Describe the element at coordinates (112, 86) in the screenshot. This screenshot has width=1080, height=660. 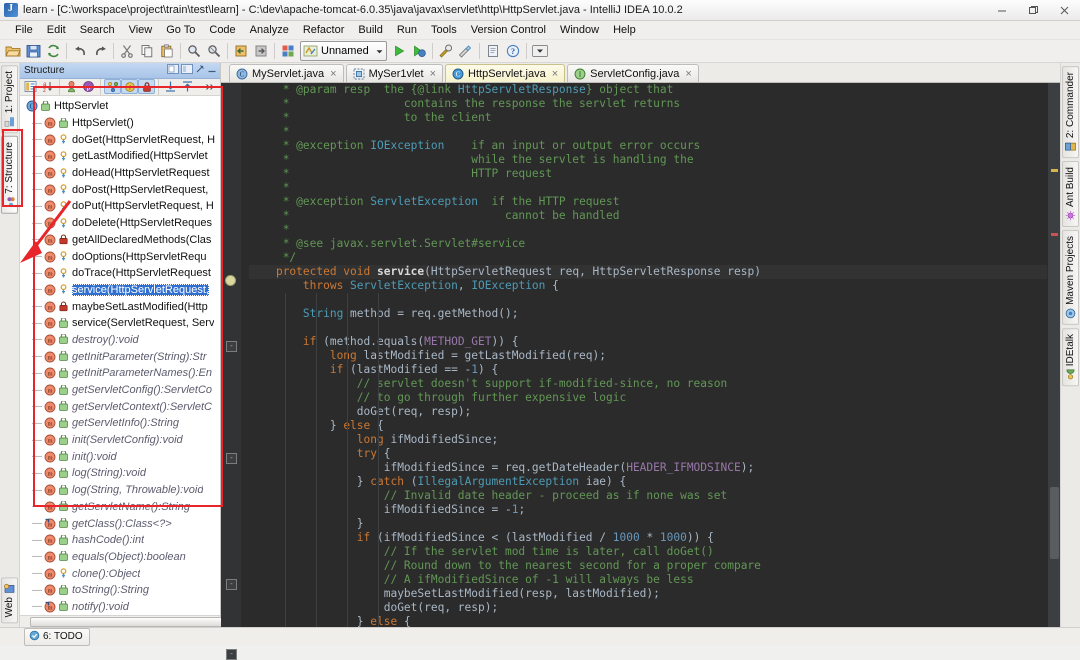
I see `show-fields-icon` at that location.